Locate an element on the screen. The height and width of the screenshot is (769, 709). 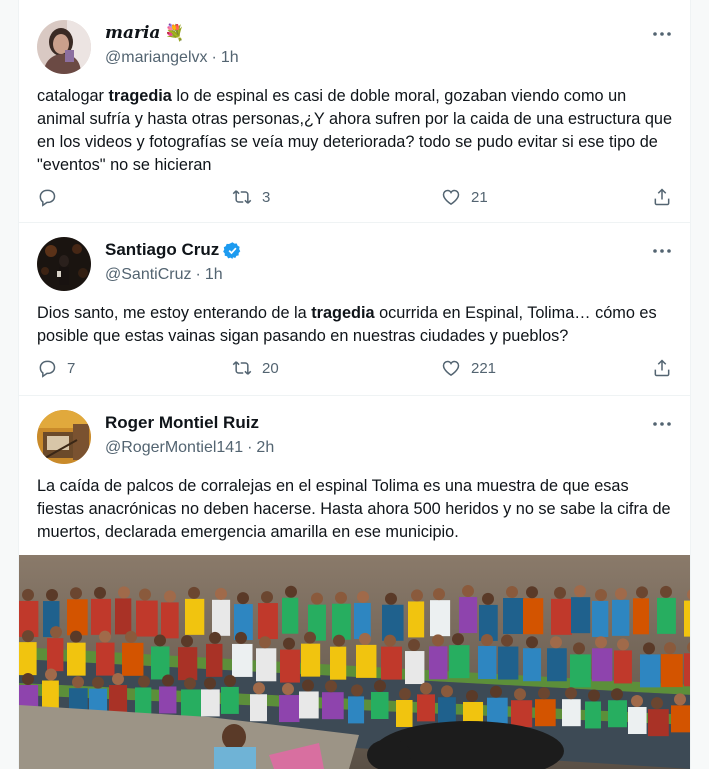
like-button: 221 is located at coordinates (468, 368).